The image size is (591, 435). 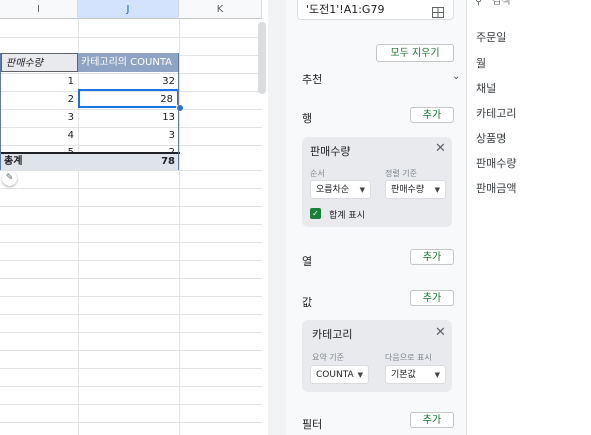 What do you see at coordinates (39, 62) in the screenshot?
I see `pivot-row-header: 판매수량` at bounding box center [39, 62].